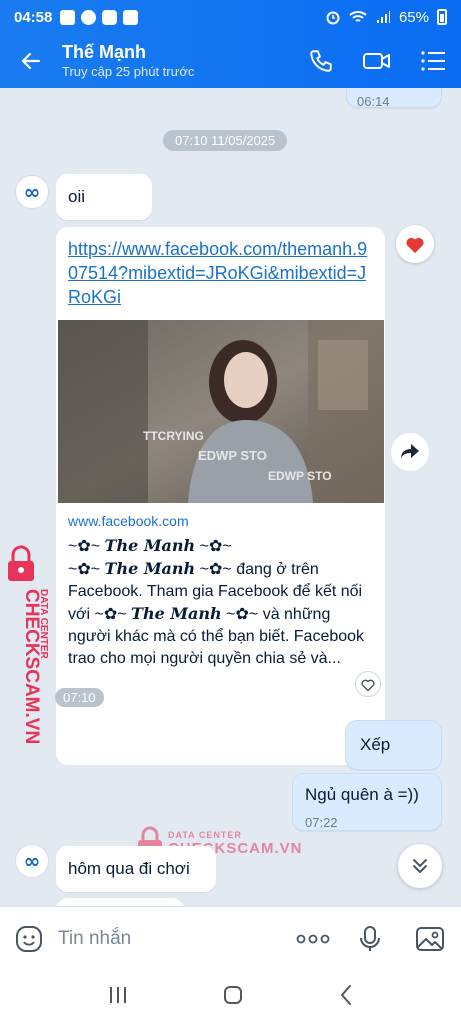 This screenshot has height=1024, width=461. What do you see at coordinates (120, 902) in the screenshot?
I see `message-bubble-partial` at bounding box center [120, 902].